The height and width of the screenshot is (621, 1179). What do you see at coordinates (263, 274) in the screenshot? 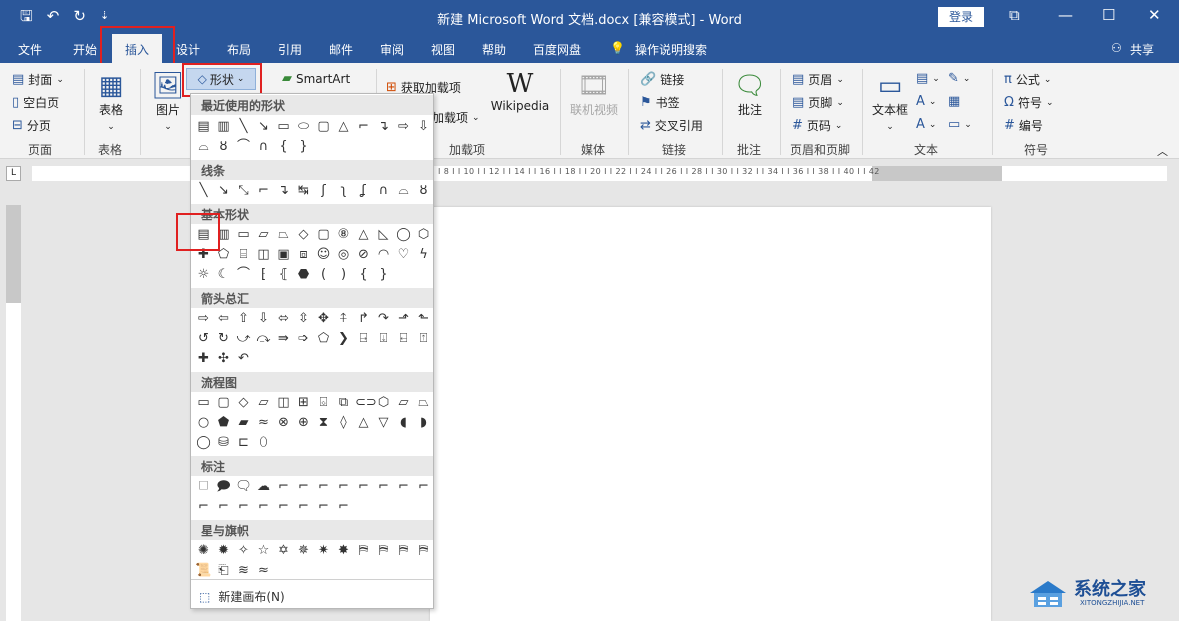
I see `double-bracket-shape-icon: ⁅` at bounding box center [263, 274].